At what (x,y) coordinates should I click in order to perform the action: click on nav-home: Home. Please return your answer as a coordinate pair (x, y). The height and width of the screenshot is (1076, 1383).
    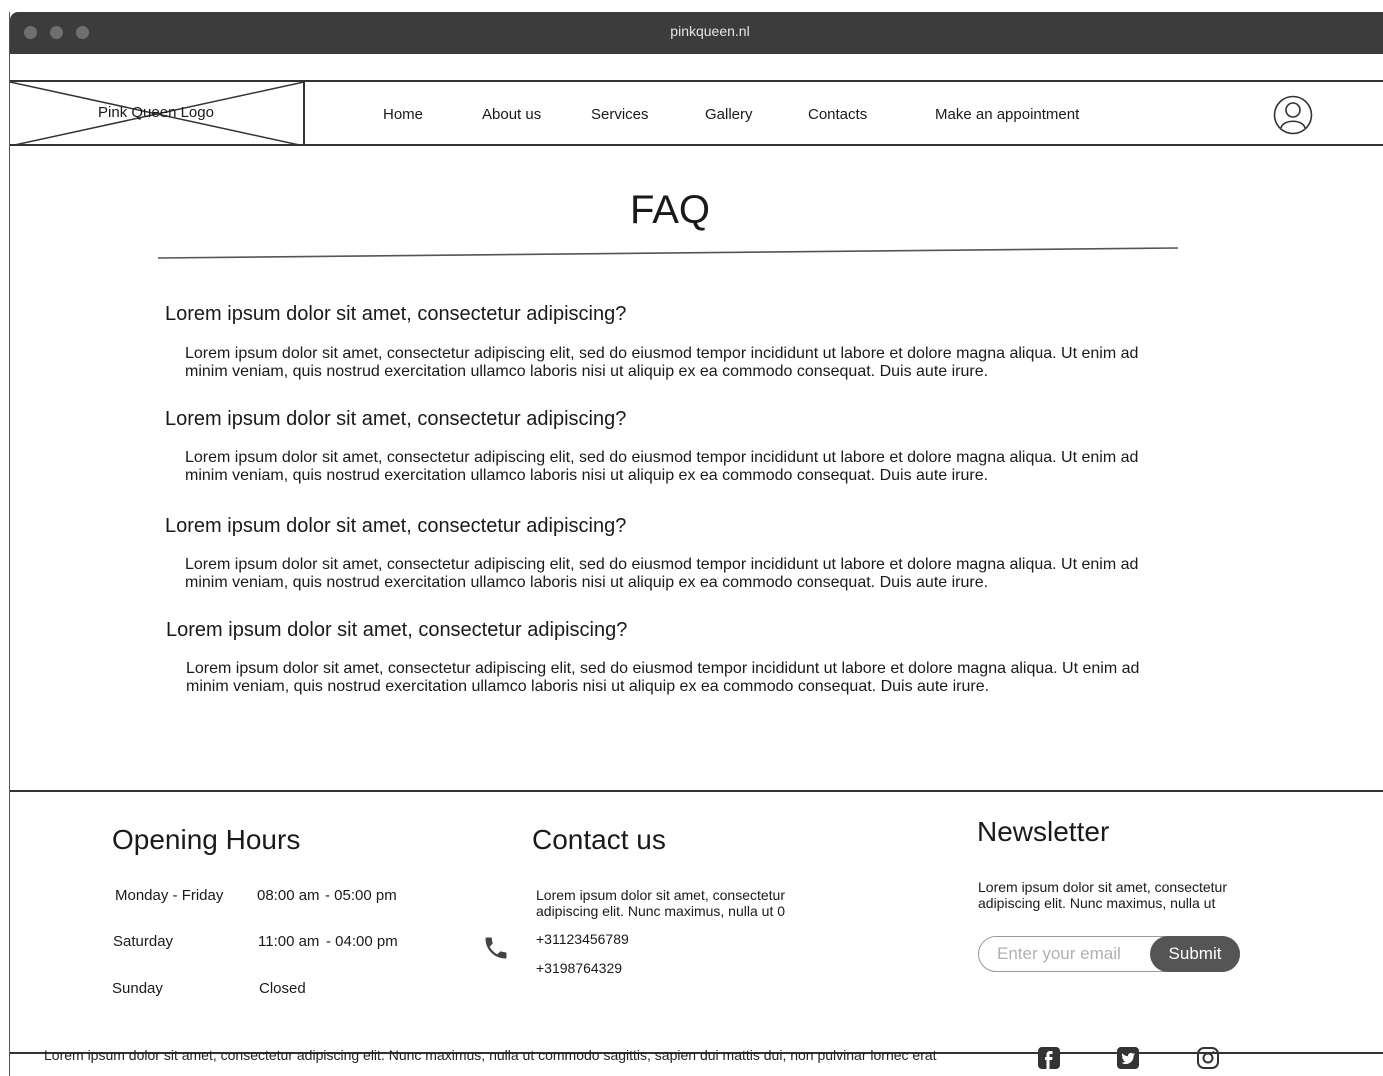
    Looking at the image, I should click on (403, 114).